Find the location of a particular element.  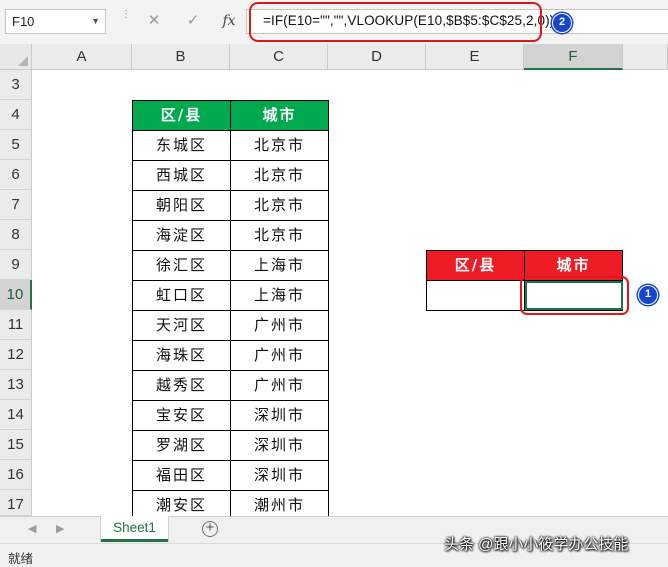

row-header-16: 16 is located at coordinates (16, 475).